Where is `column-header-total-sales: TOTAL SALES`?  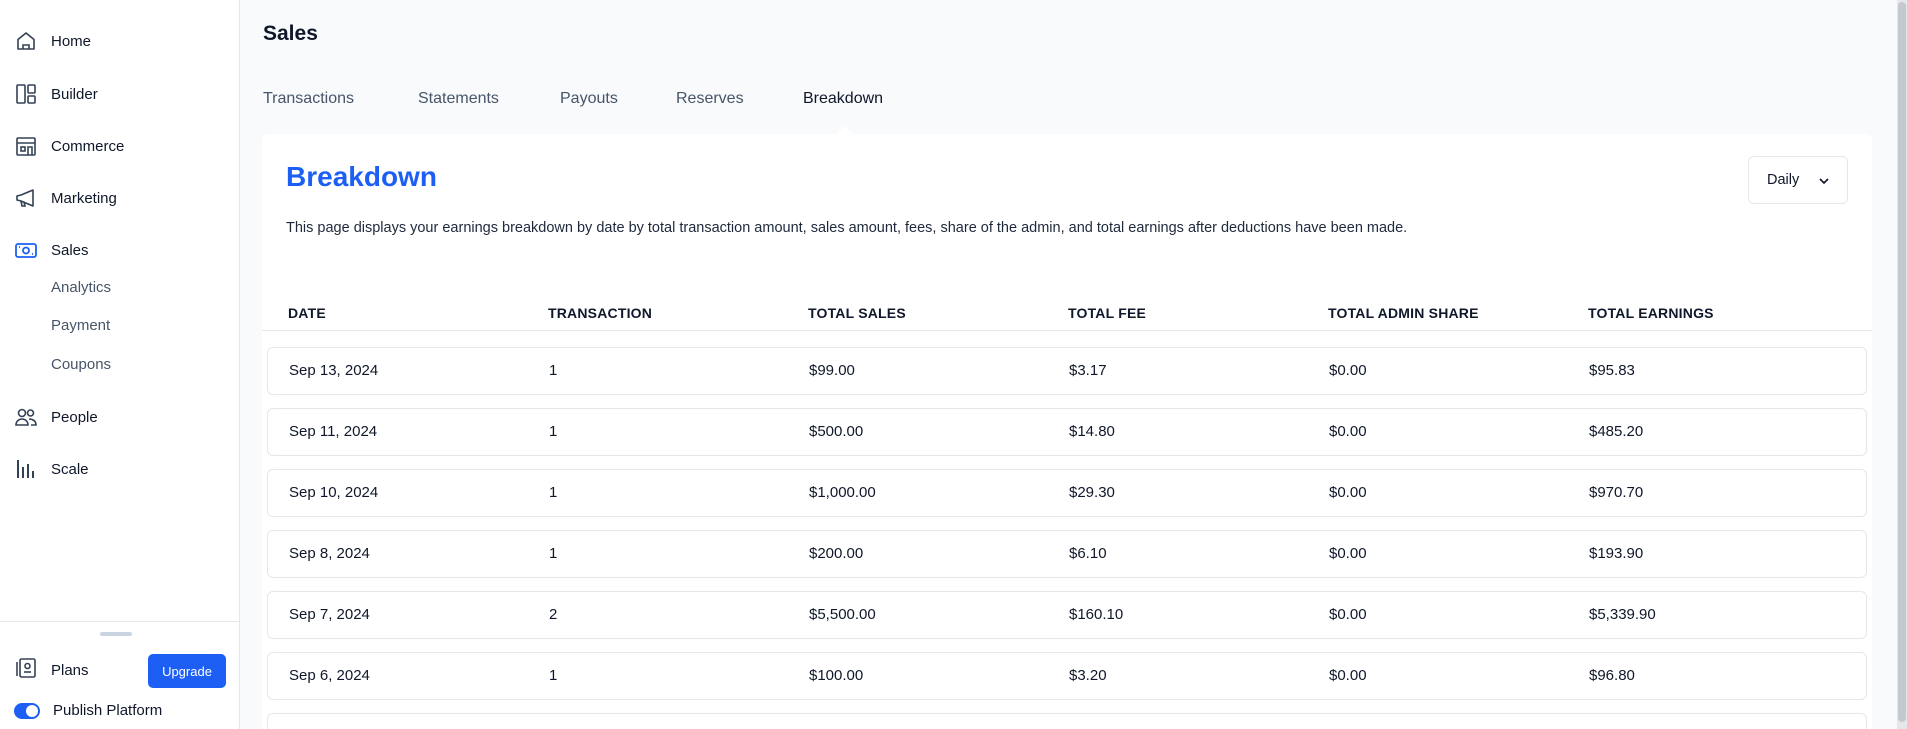
column-header-total-sales: TOTAL SALES is located at coordinates (857, 313).